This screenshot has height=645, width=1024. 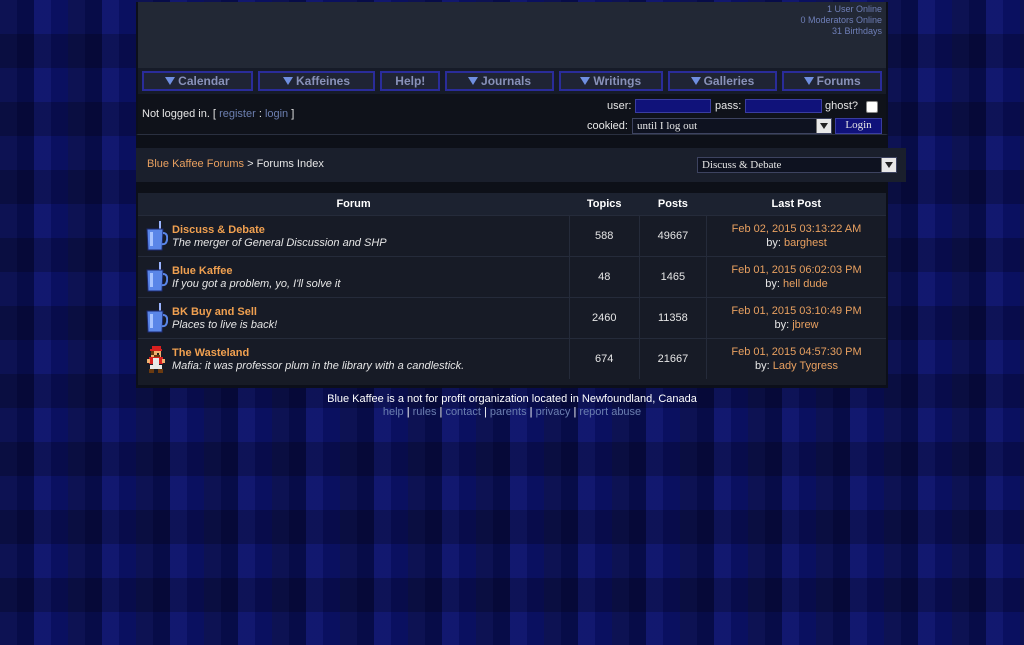 I want to click on topics-count: 48, so click(x=604, y=277).